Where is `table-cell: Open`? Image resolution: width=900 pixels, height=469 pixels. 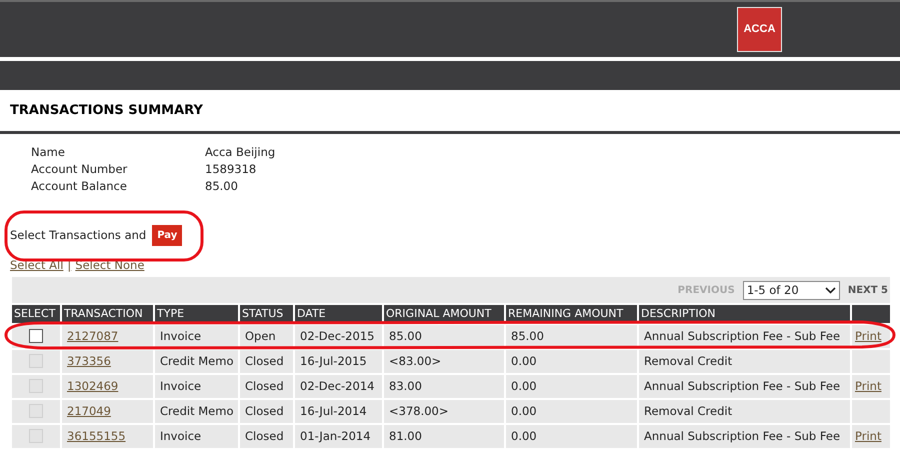 table-cell: Open is located at coordinates (266, 336).